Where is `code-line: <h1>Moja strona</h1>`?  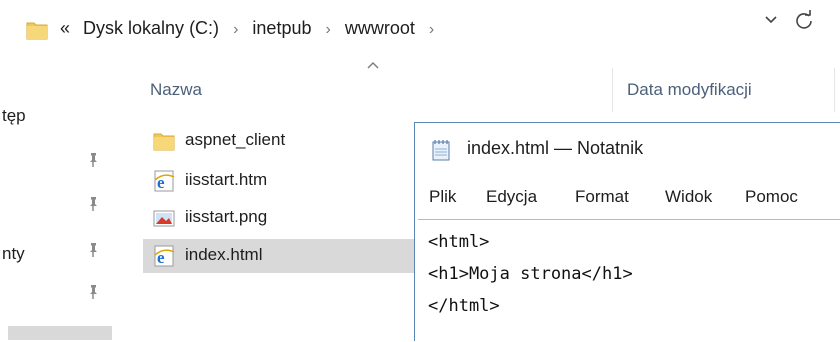
code-line: <h1>Moja strona</h1> is located at coordinates (530, 274).